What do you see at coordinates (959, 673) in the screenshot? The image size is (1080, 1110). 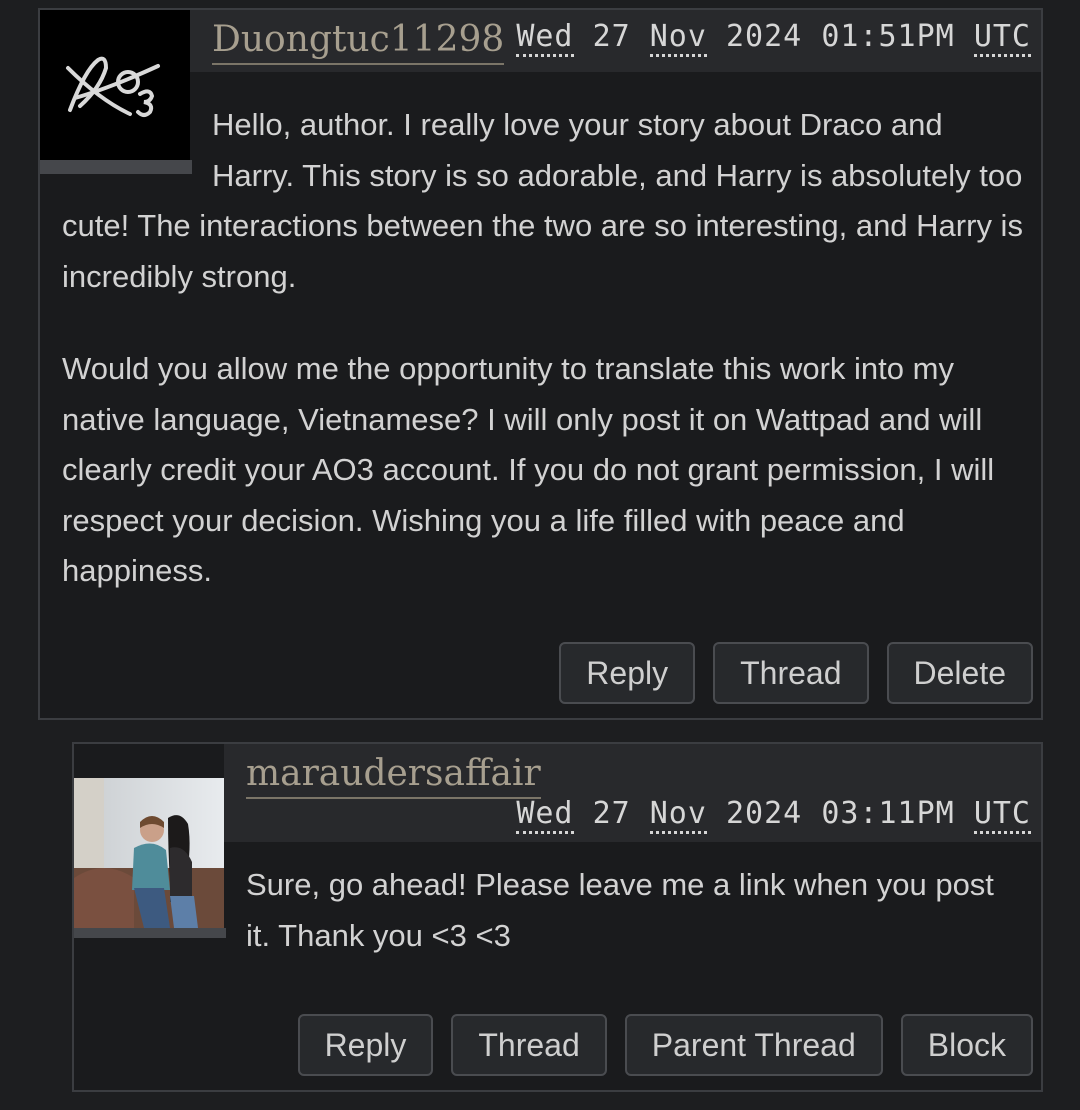 I see `delete-button: Delete` at bounding box center [959, 673].